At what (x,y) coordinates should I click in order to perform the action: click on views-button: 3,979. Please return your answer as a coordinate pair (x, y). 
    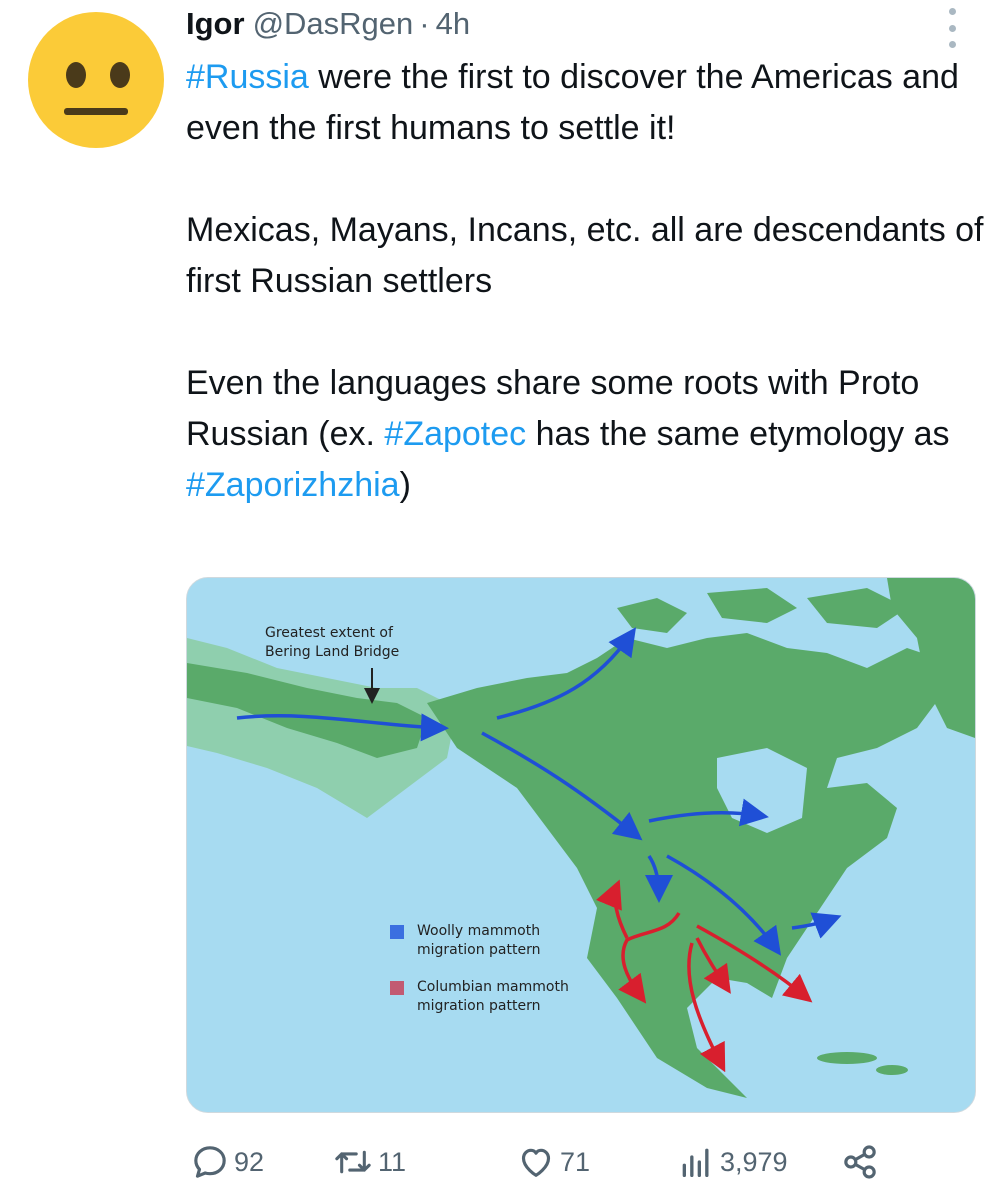
    Looking at the image, I should click on (732, 1162).